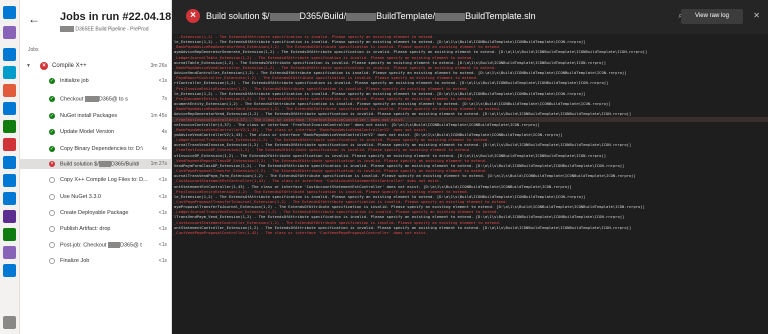 The width and height of the screenshot is (768, 334). I want to click on deployment-groups-icon, so click(9, 234).